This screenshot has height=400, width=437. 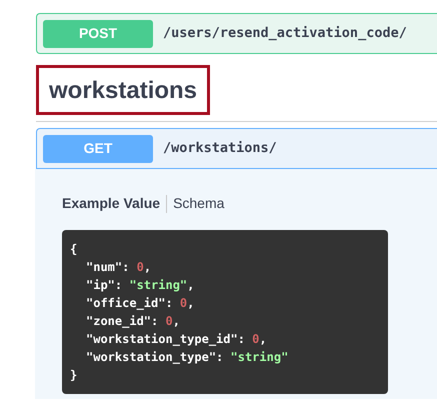 I want to click on method-badge: POST, so click(x=98, y=34).